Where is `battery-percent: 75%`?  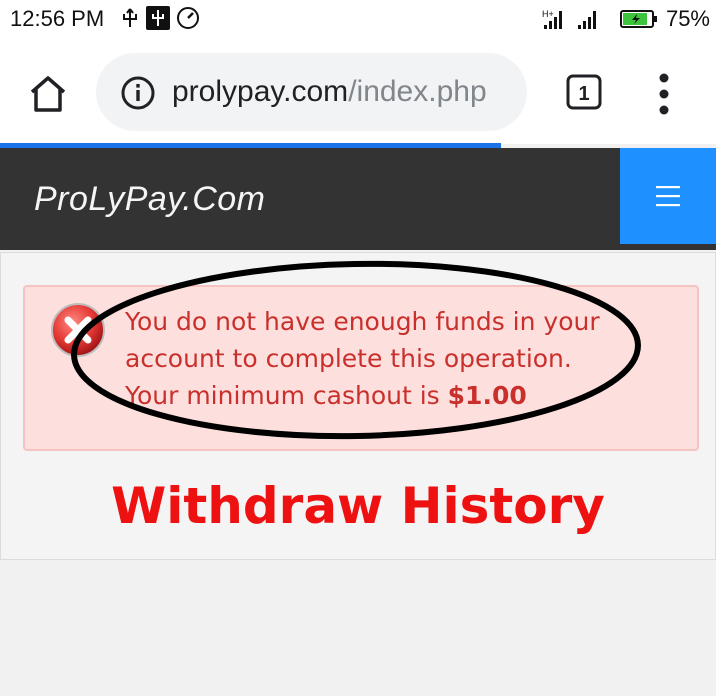 battery-percent: 75% is located at coordinates (687, 18).